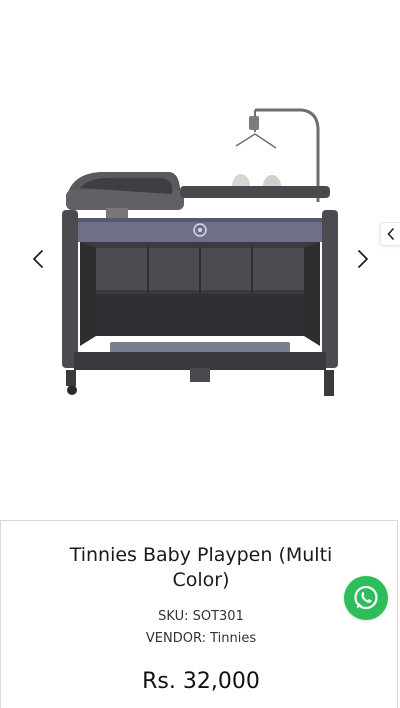  What do you see at coordinates (201, 567) in the screenshot?
I see `product-title: Tinnies Baby Playpen (Multi Color)` at bounding box center [201, 567].